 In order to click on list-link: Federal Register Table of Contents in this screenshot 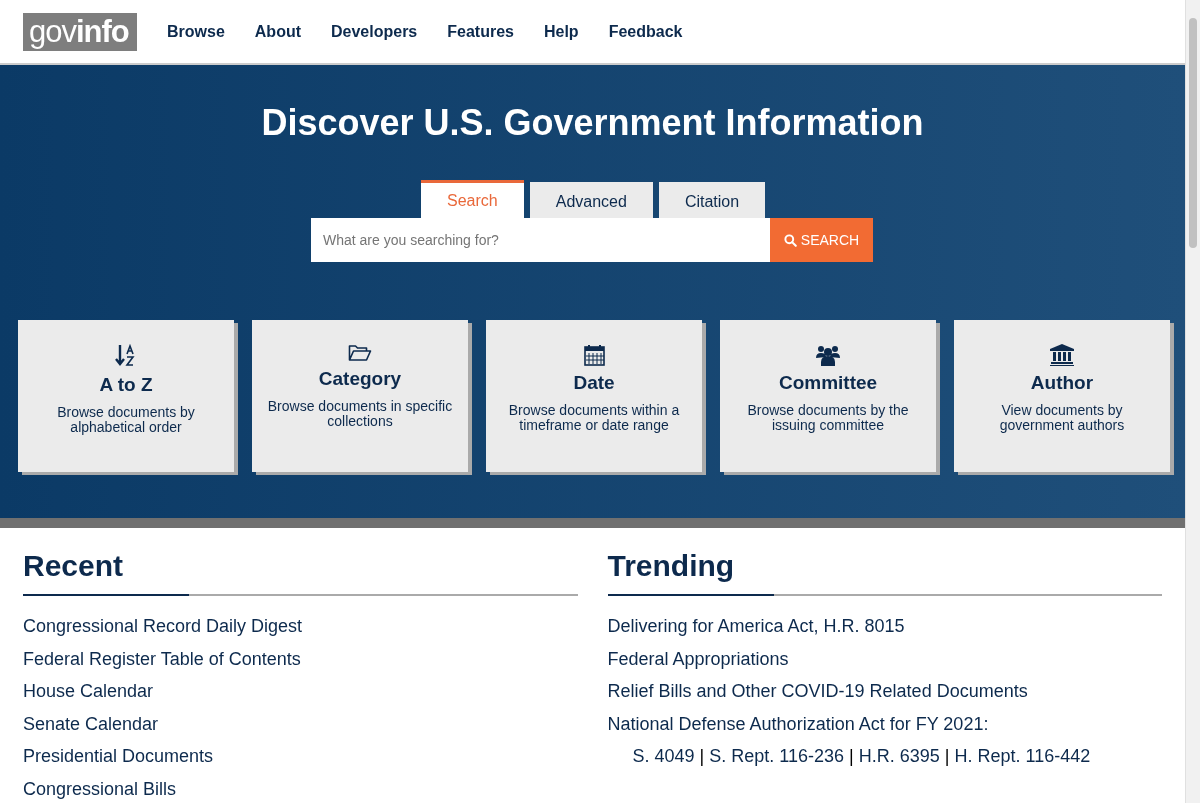, I will do `click(300, 658)`.